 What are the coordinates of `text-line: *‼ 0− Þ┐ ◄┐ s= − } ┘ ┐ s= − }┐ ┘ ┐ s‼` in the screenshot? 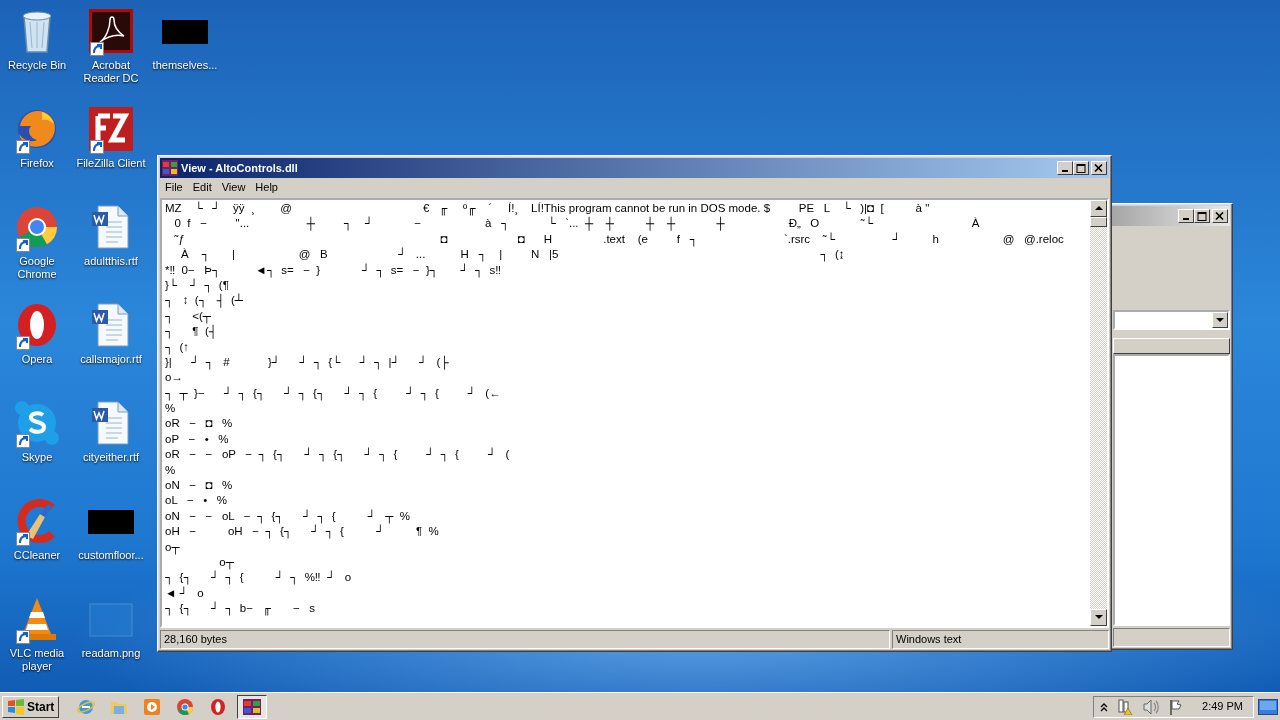 It's located at (333, 270).